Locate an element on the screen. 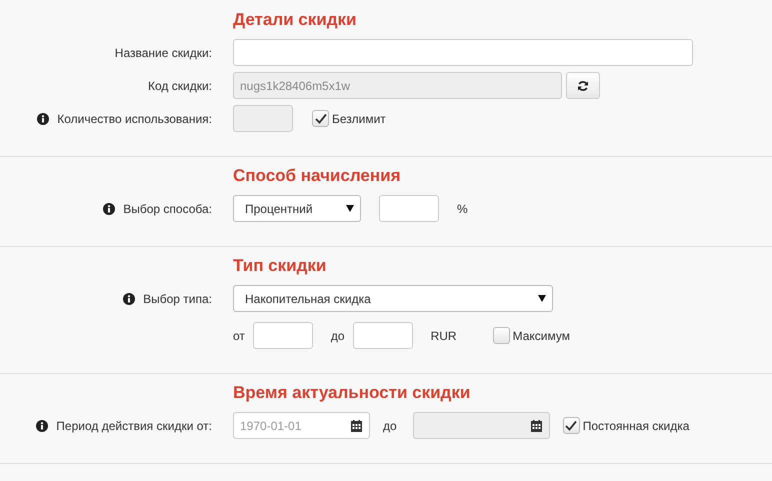 This screenshot has height=481, width=772. field-label: Код скидки: is located at coordinates (180, 86).